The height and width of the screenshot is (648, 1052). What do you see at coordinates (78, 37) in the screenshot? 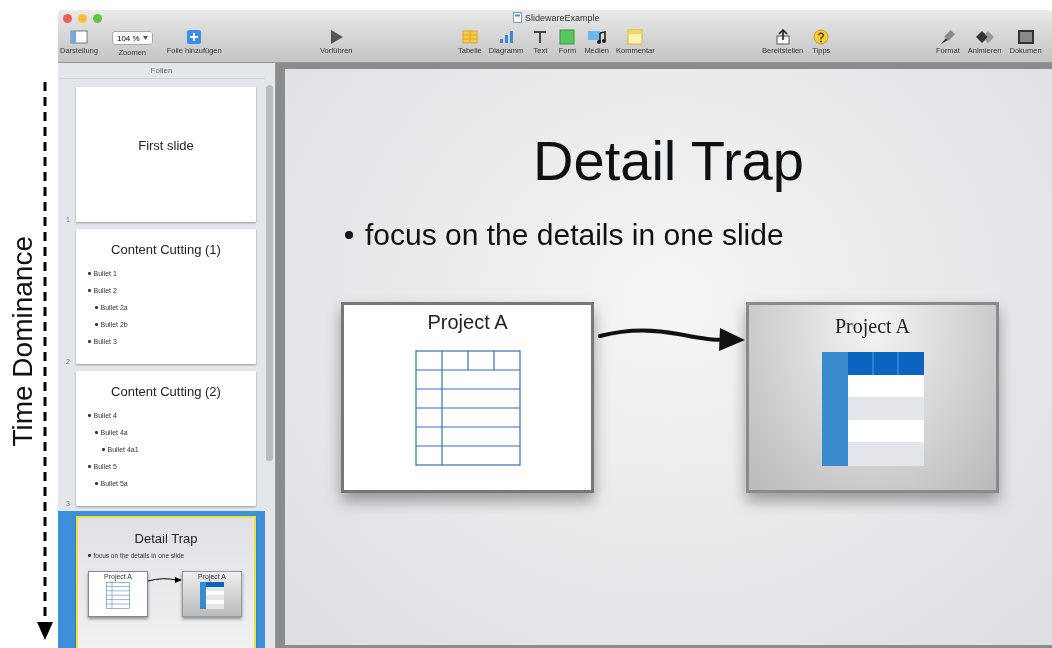
I see `sidebar-view-icon` at bounding box center [78, 37].